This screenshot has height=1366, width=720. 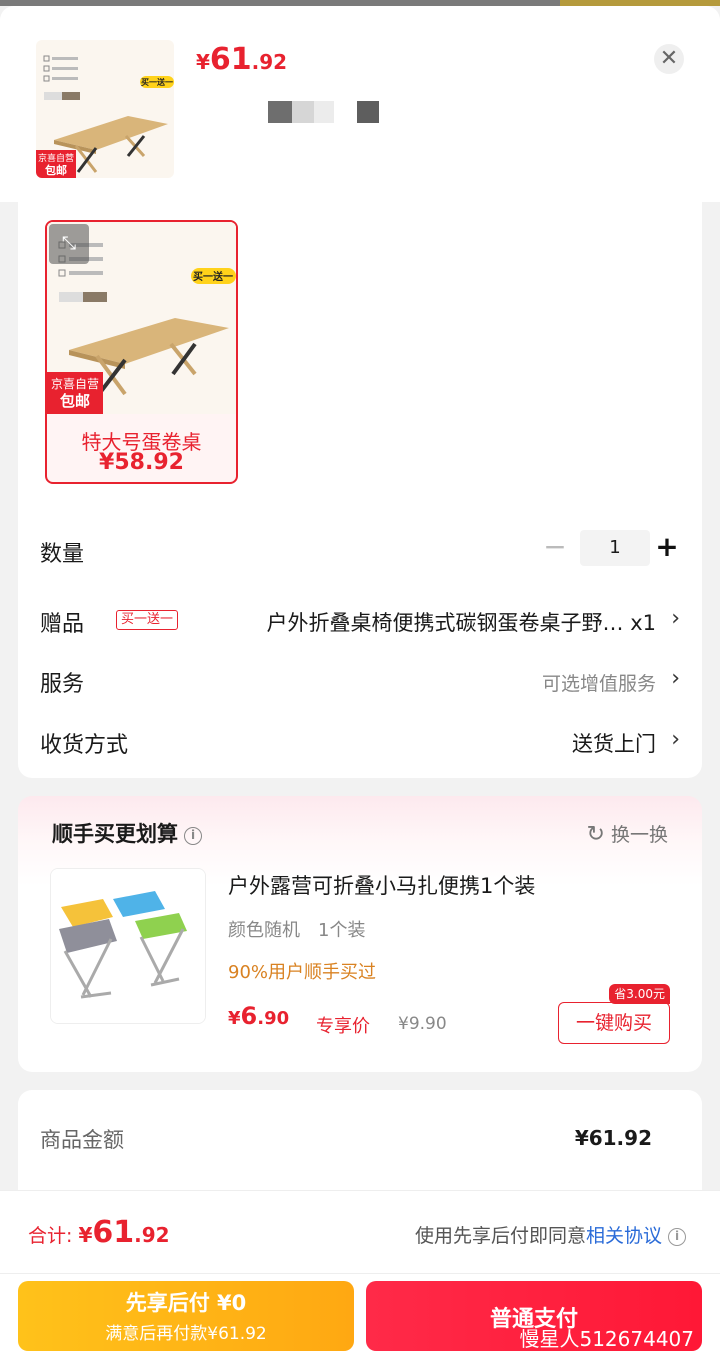 I want to click on quantity-stepper: − 1 +, so click(x=610, y=548).